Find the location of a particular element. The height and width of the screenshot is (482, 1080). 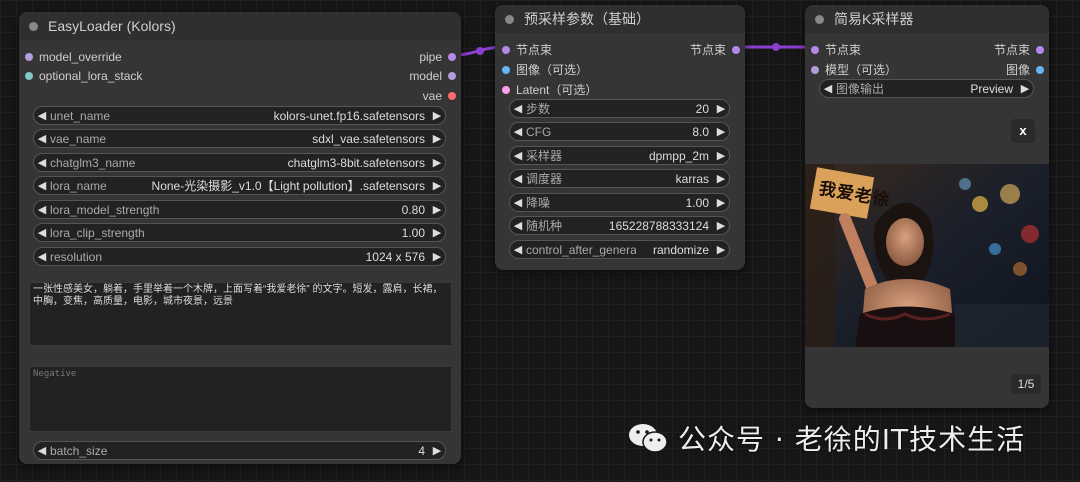

input-latent: Latent（可选） is located at coordinates (549, 89).